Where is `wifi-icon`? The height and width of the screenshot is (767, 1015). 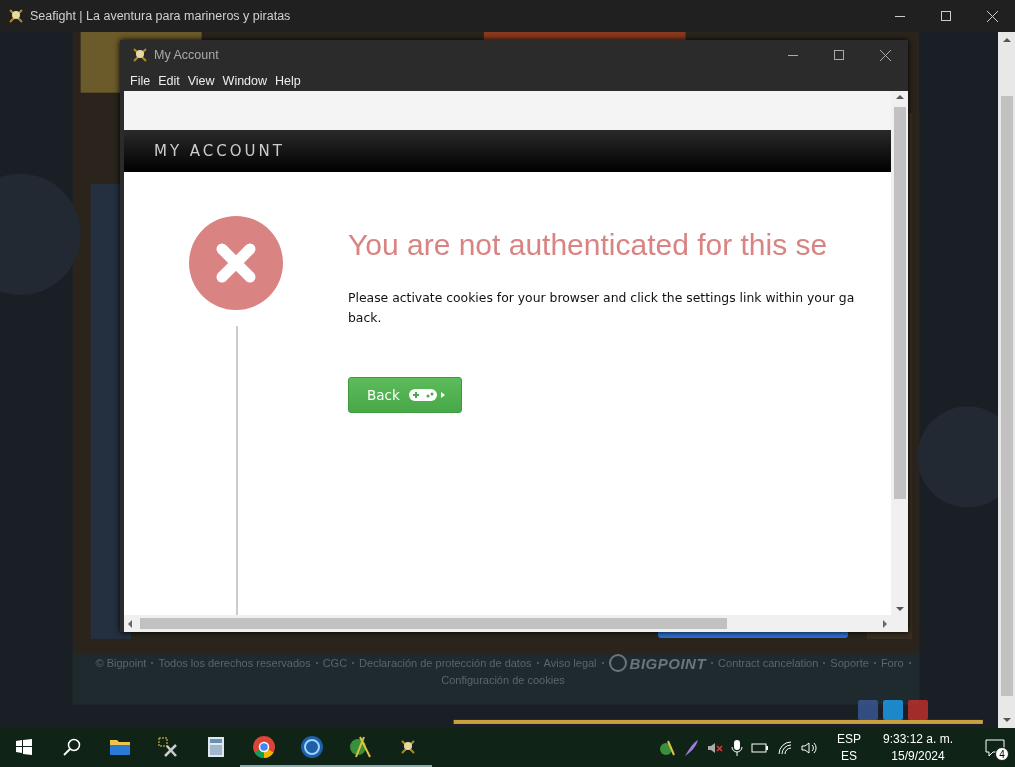 wifi-icon is located at coordinates (784, 747).